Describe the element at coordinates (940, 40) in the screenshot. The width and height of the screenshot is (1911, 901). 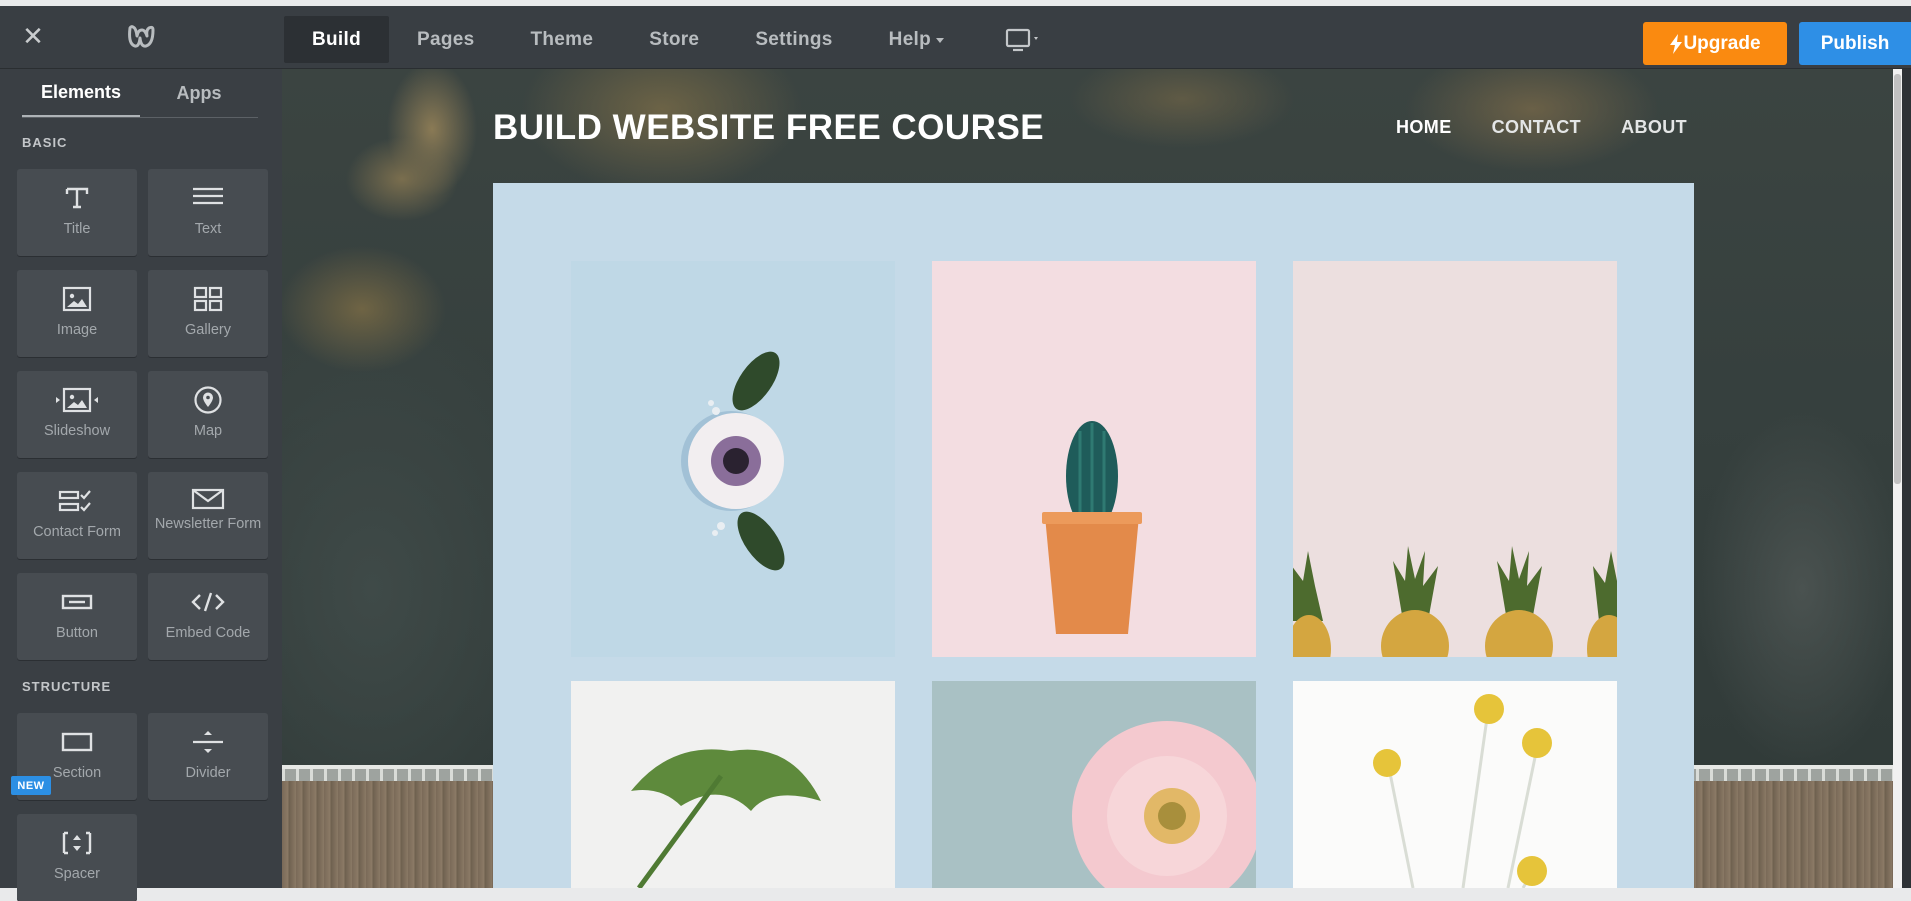
I see `chevron-down-icon` at that location.